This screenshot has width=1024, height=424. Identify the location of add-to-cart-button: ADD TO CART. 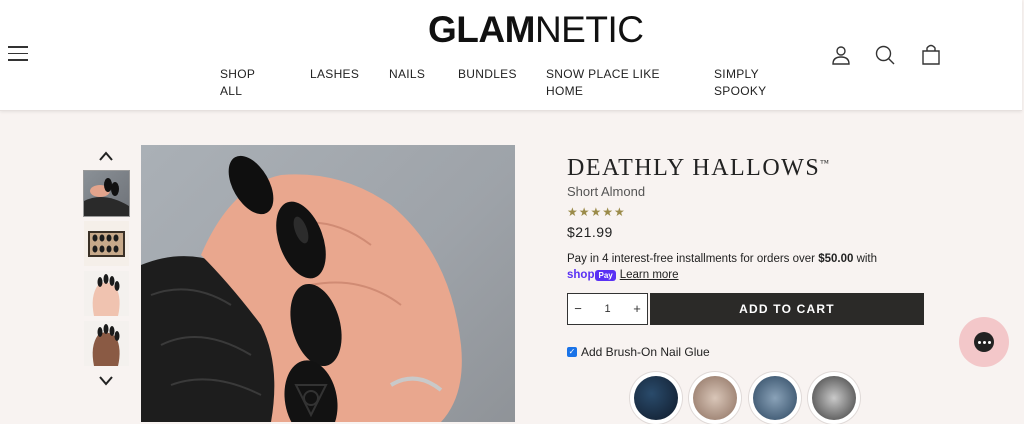
(787, 309).